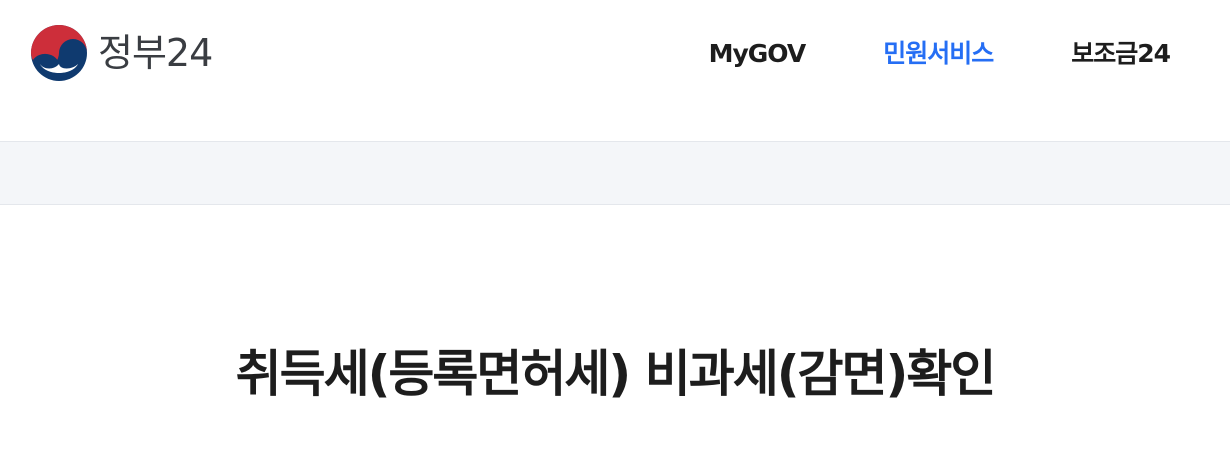  I want to click on logo-text: 정부24, so click(155, 53).